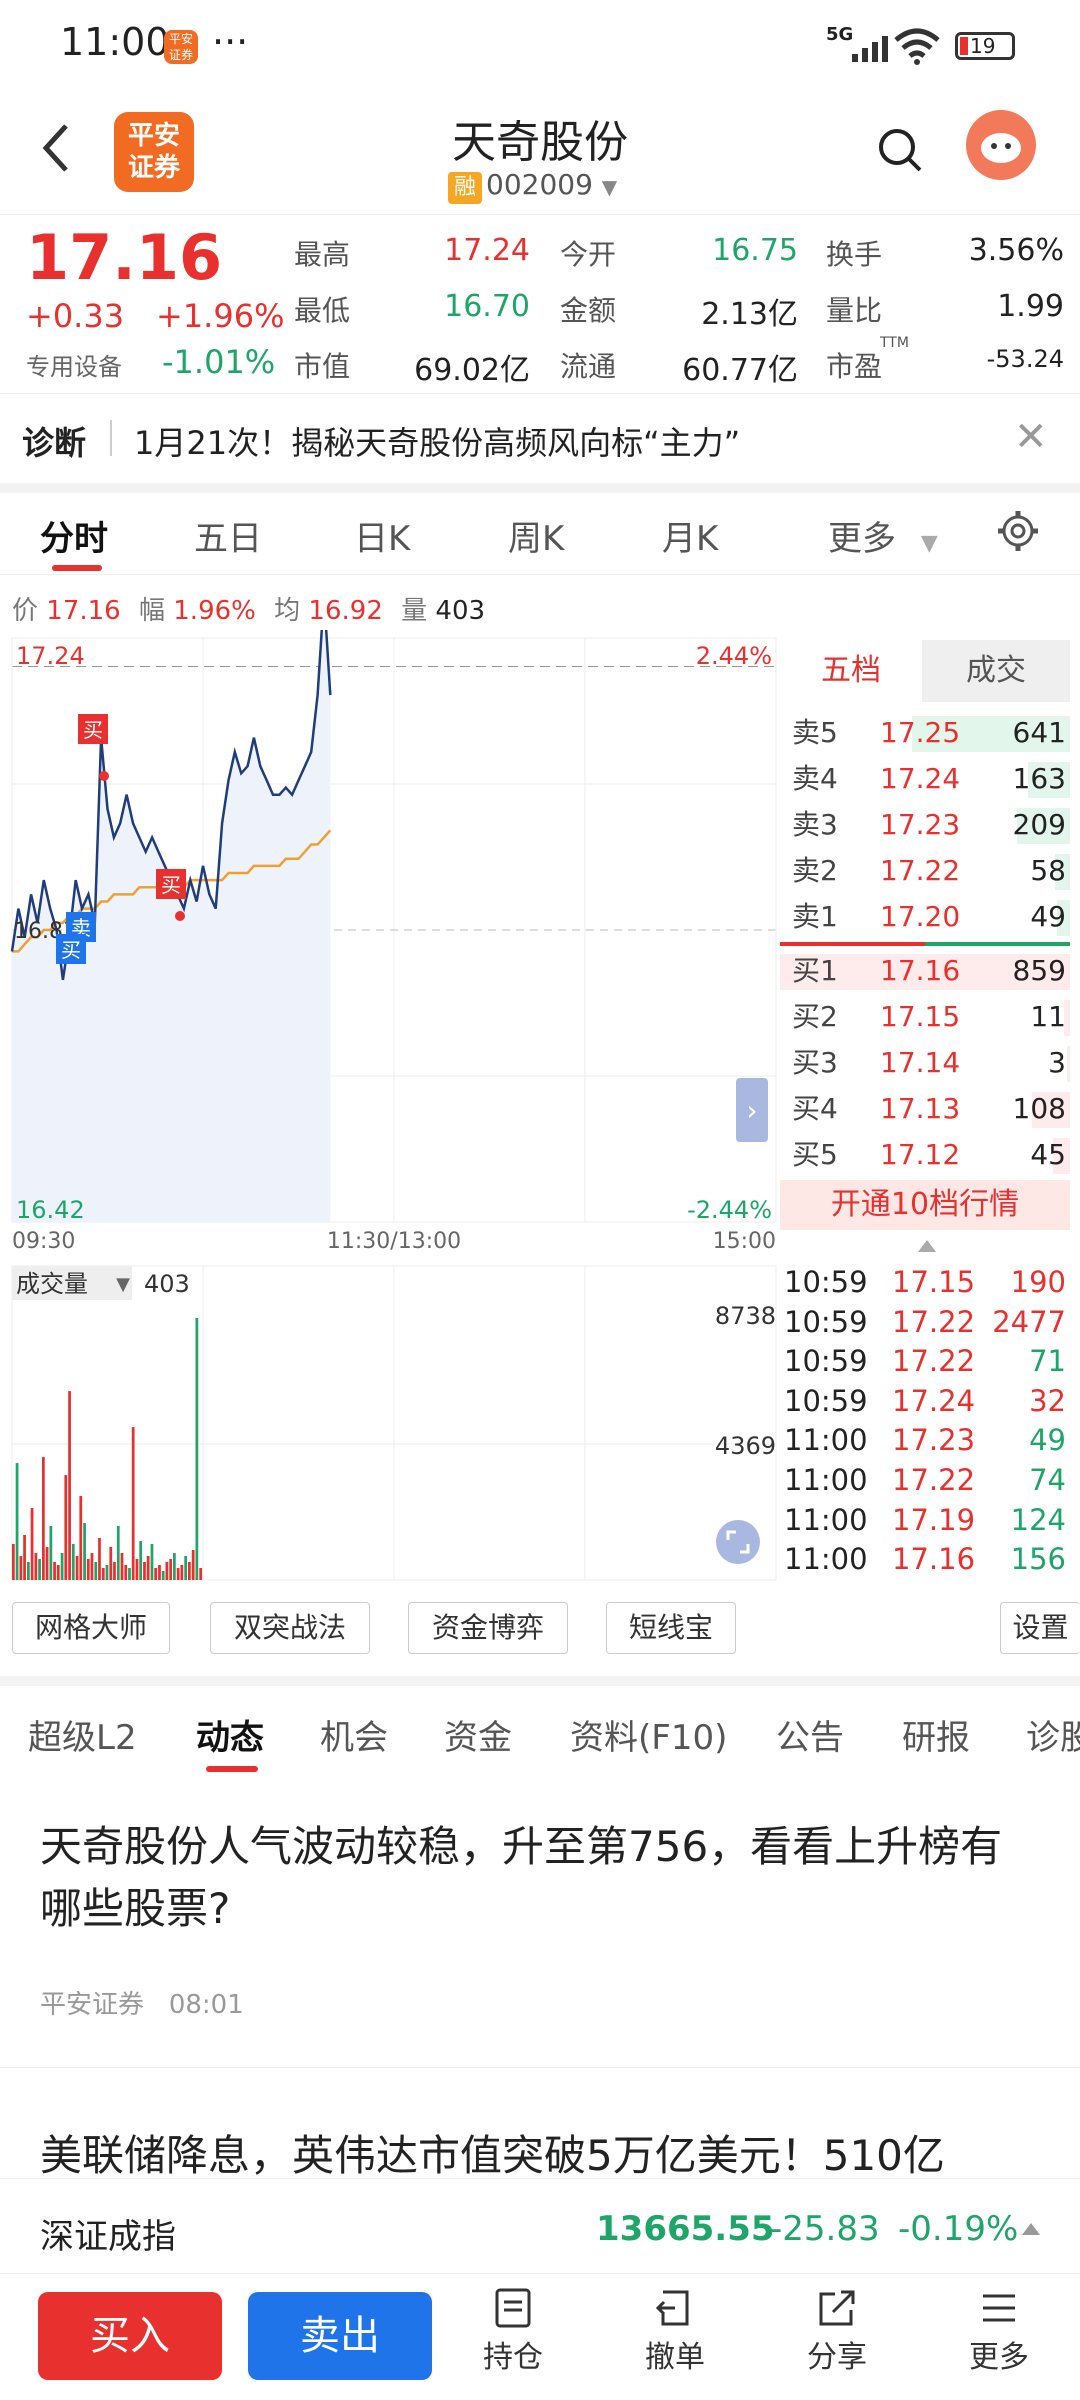 Image resolution: width=1080 pixels, height=2400 pixels. What do you see at coordinates (854, 310) in the screenshot?
I see `quote-field-label: 量比` at bounding box center [854, 310].